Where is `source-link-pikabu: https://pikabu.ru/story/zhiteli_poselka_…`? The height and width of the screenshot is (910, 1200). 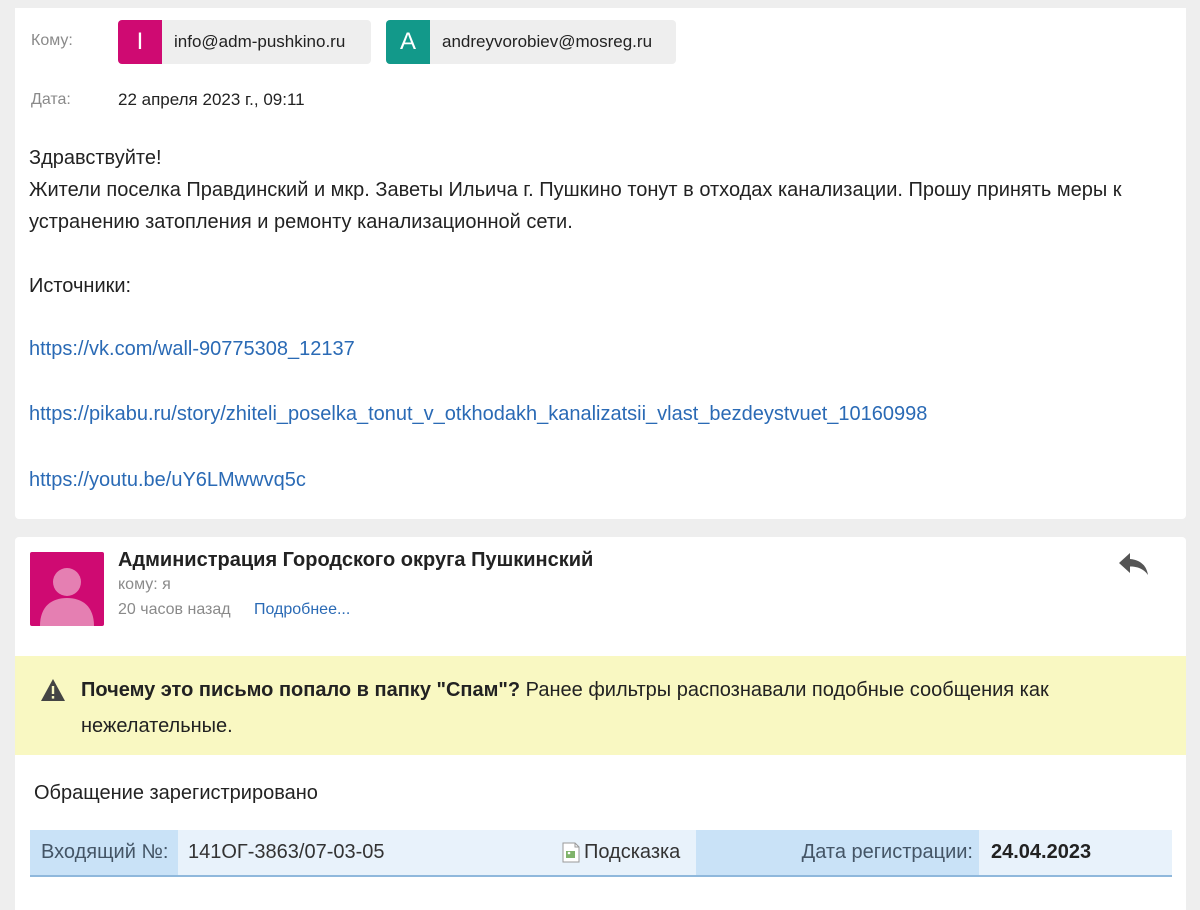 source-link-pikabu: https://pikabu.ru/story/zhiteli_poselka_… is located at coordinates (478, 414).